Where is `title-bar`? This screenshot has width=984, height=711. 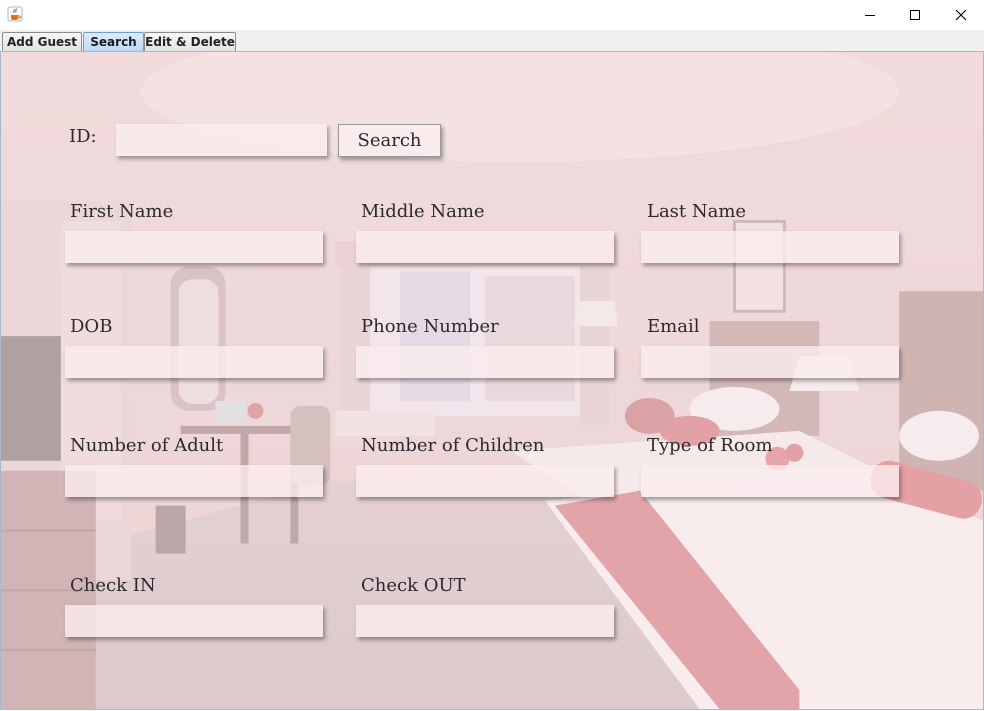 title-bar is located at coordinates (492, 15).